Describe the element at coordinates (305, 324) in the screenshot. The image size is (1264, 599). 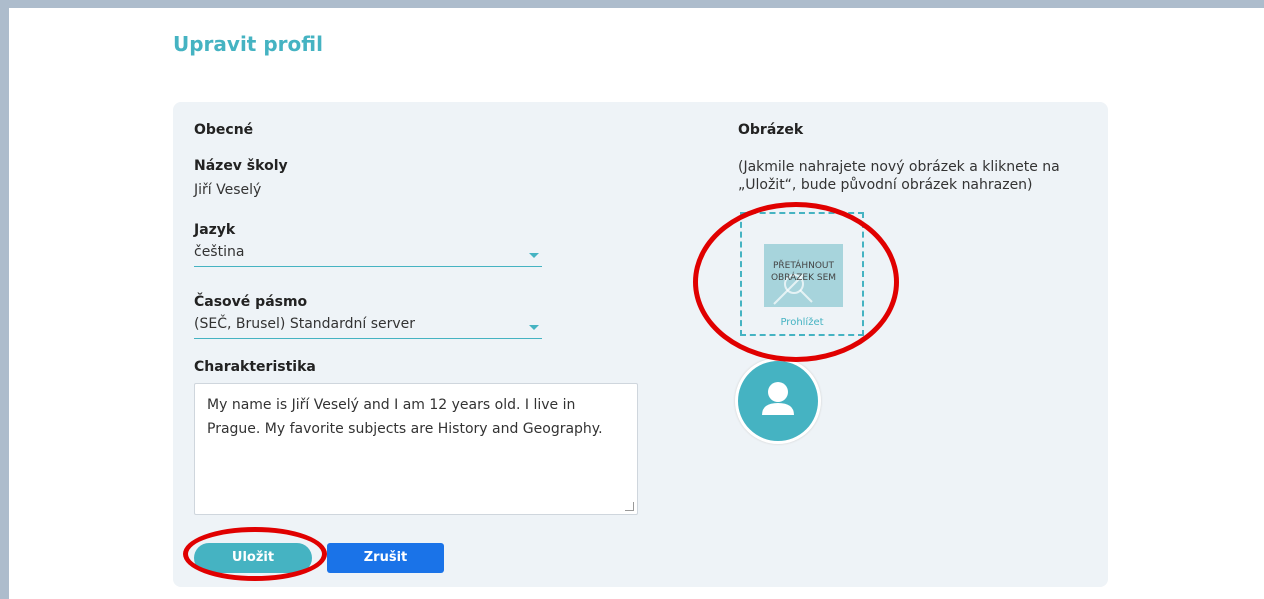
I see `timezone-select-value: (SEČ, Brusel) Standardní server` at that location.